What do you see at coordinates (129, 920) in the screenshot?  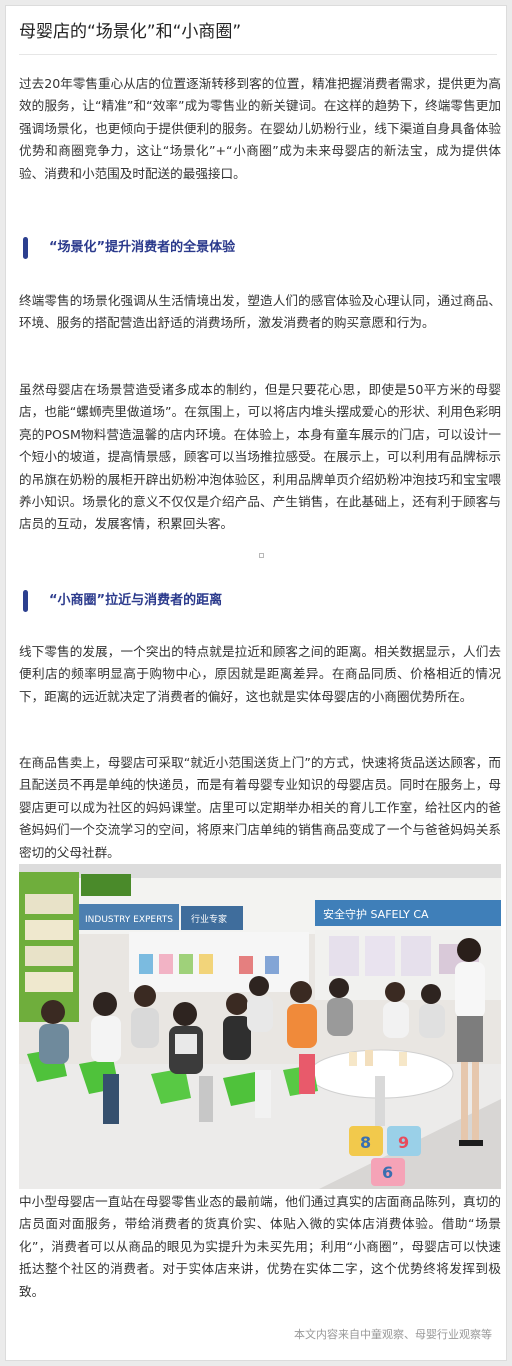 I see `sign-left-text: INDUSTRY EXPERTS` at bounding box center [129, 920].